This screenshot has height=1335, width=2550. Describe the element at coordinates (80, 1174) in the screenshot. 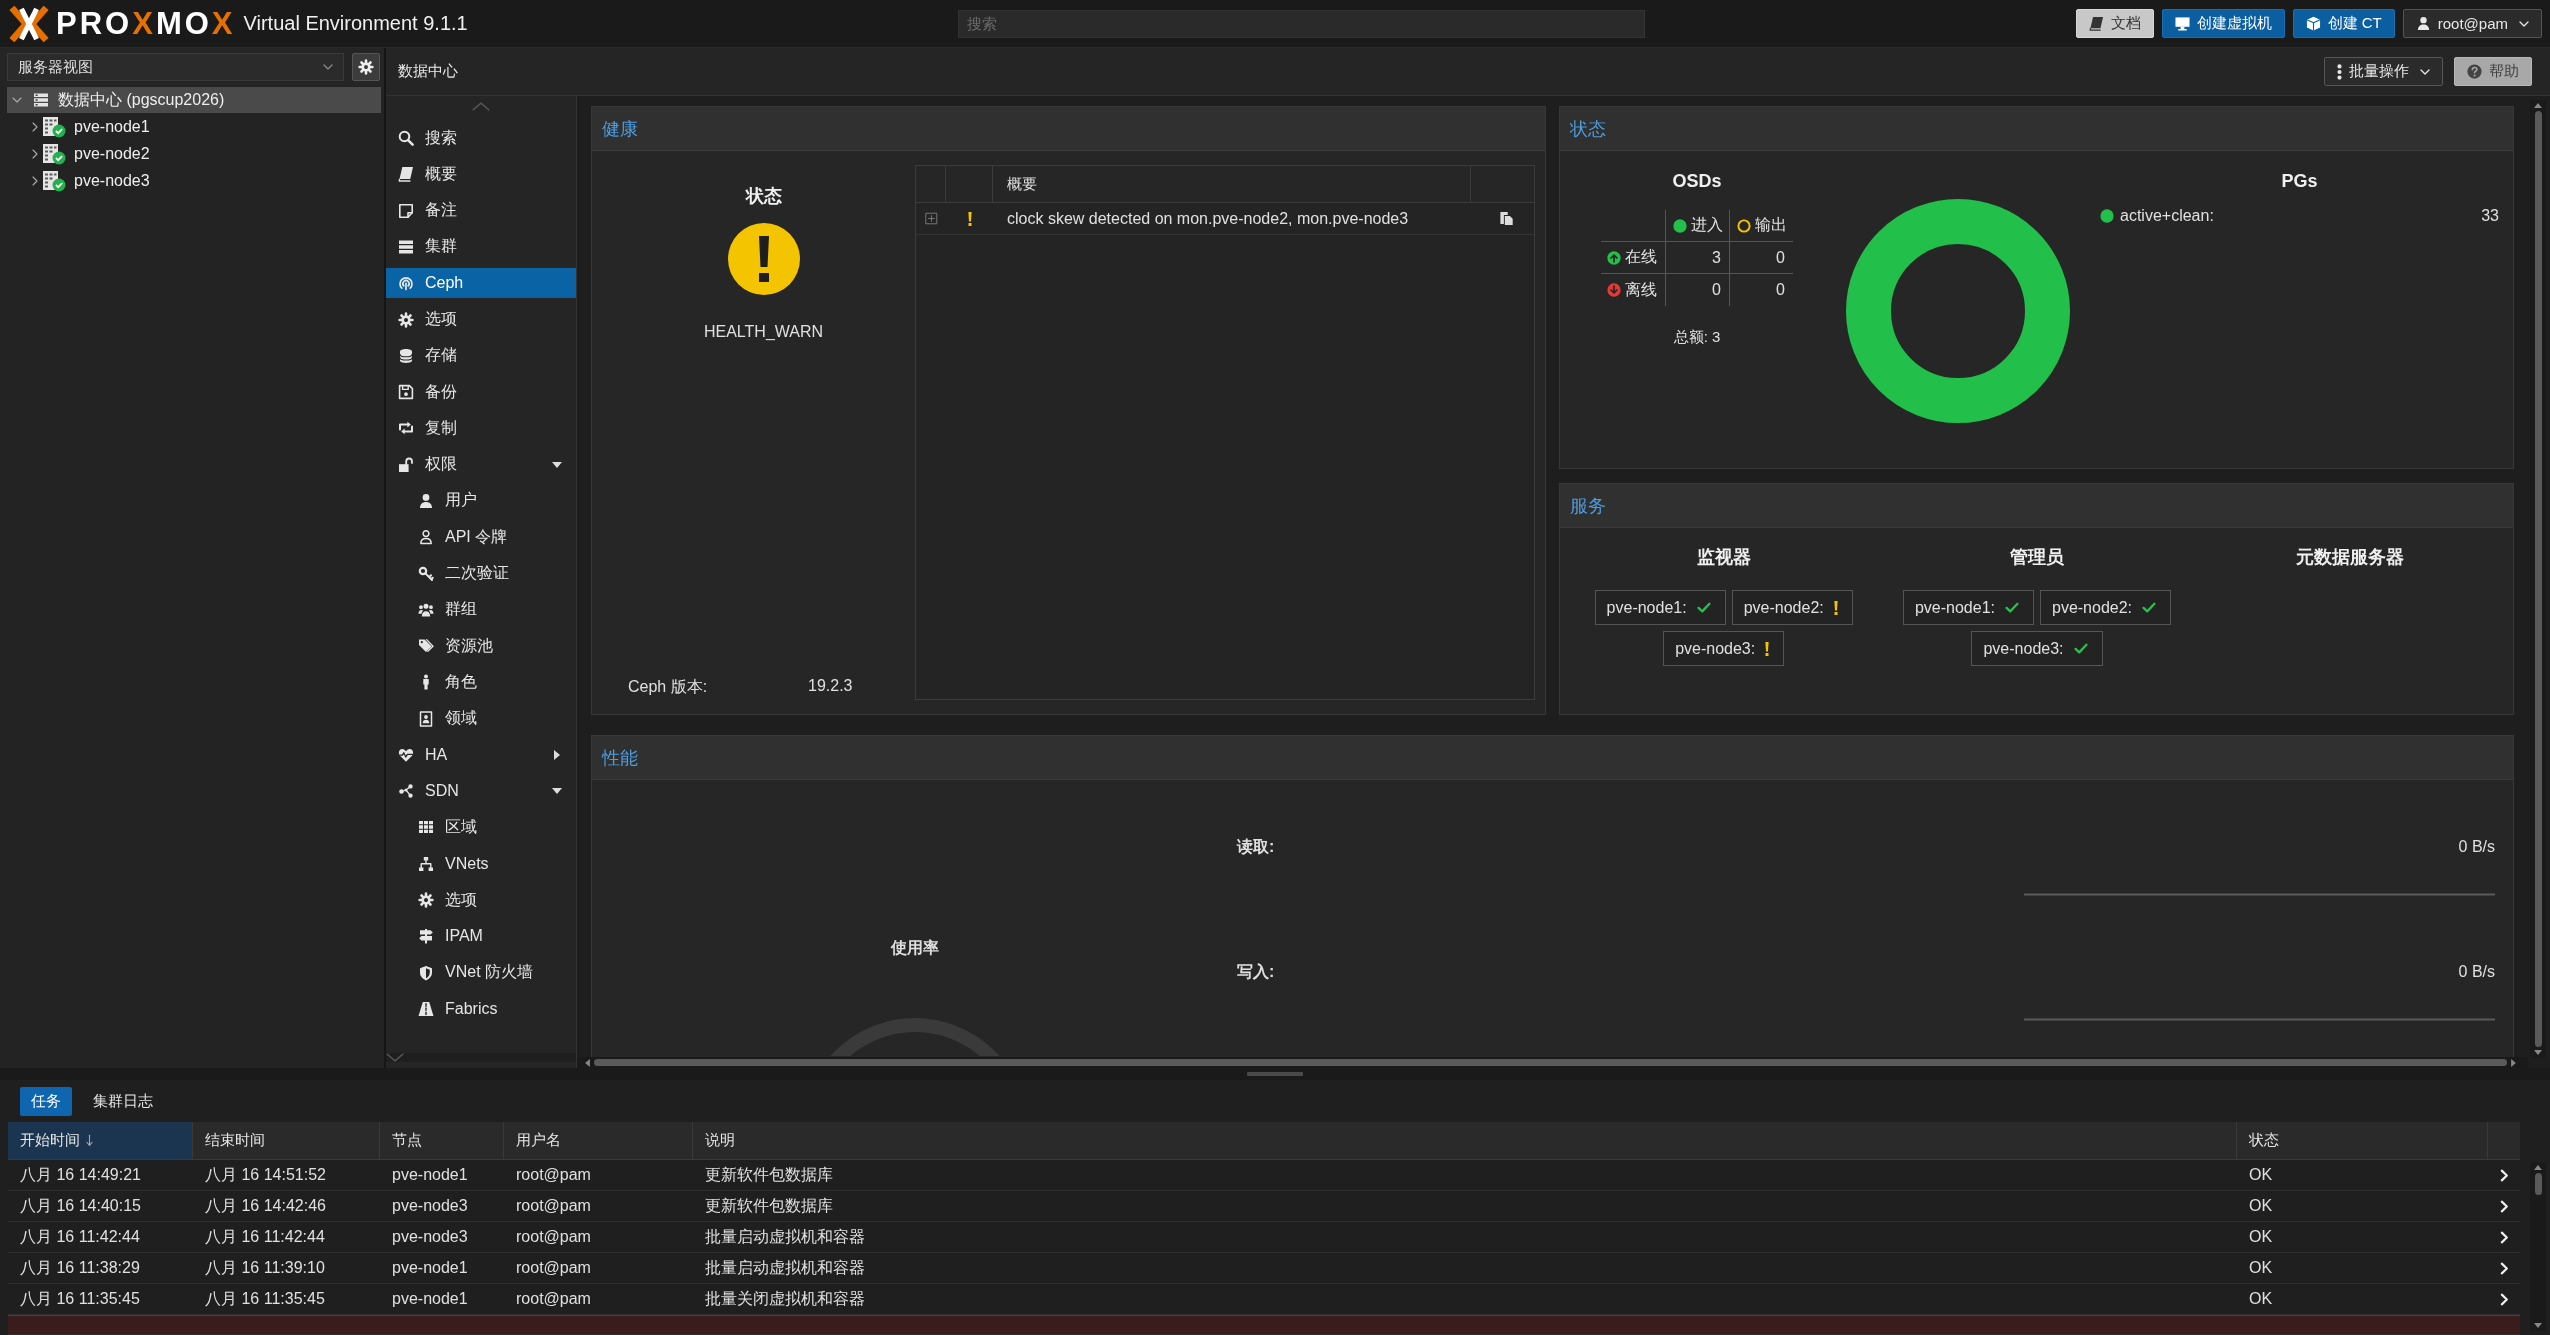

I see `table-cell-text: 八月 16 14:49:21` at that location.